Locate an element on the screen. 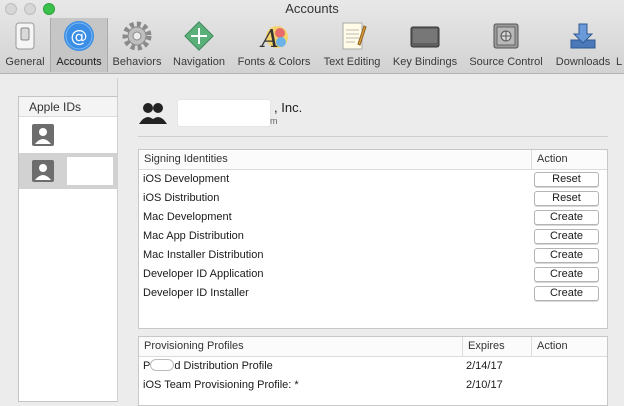 This screenshot has height=406, width=624. table-row: Developer ID Installer Create is located at coordinates (373, 293).